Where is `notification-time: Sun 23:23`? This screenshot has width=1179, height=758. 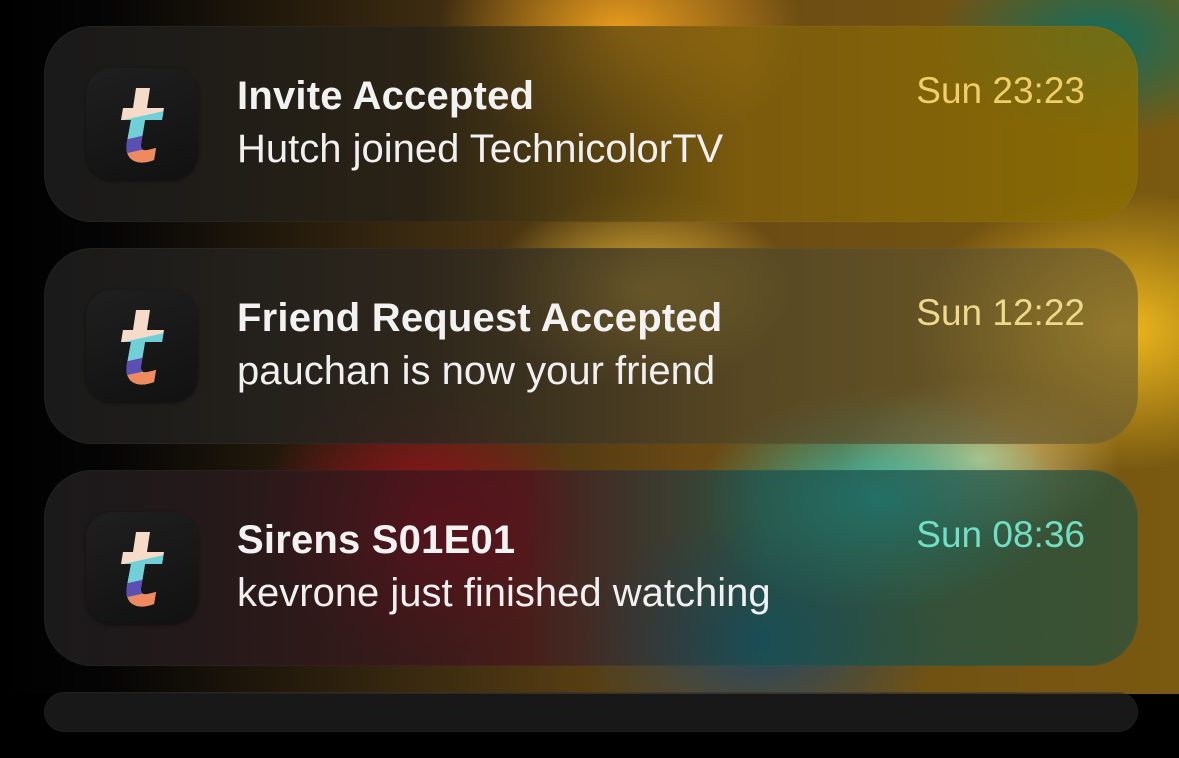 notification-time: Sun 23:23 is located at coordinates (1000, 90).